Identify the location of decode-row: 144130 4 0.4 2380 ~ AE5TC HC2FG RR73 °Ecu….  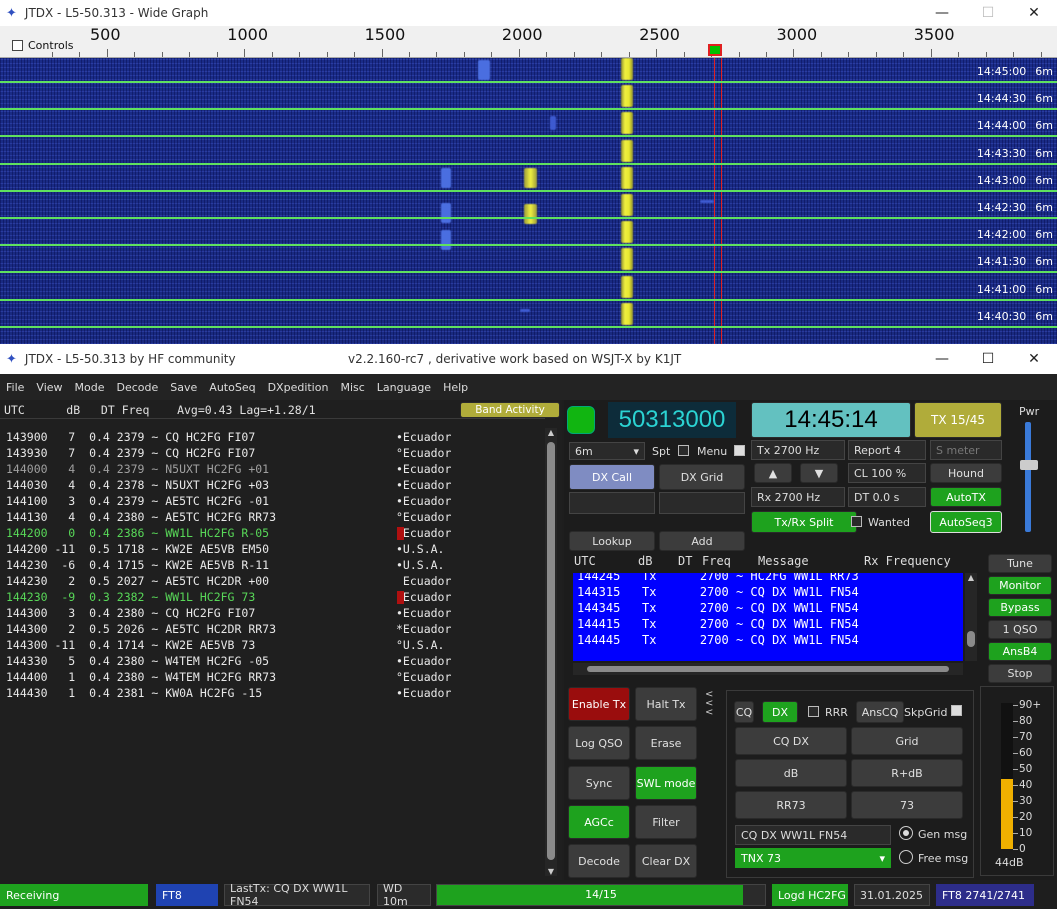
(228, 517).